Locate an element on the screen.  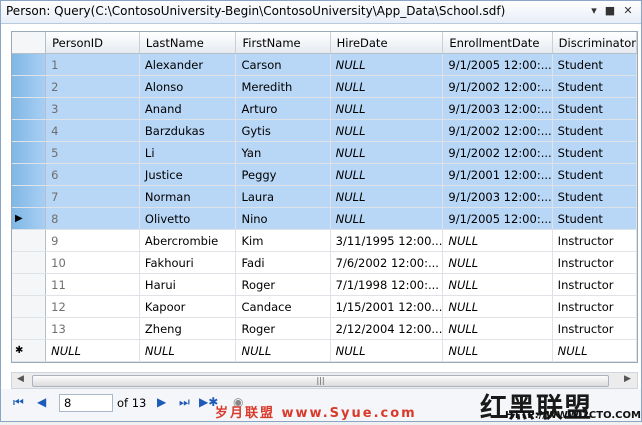
last-record-icon: ⏭ is located at coordinates (184, 402).